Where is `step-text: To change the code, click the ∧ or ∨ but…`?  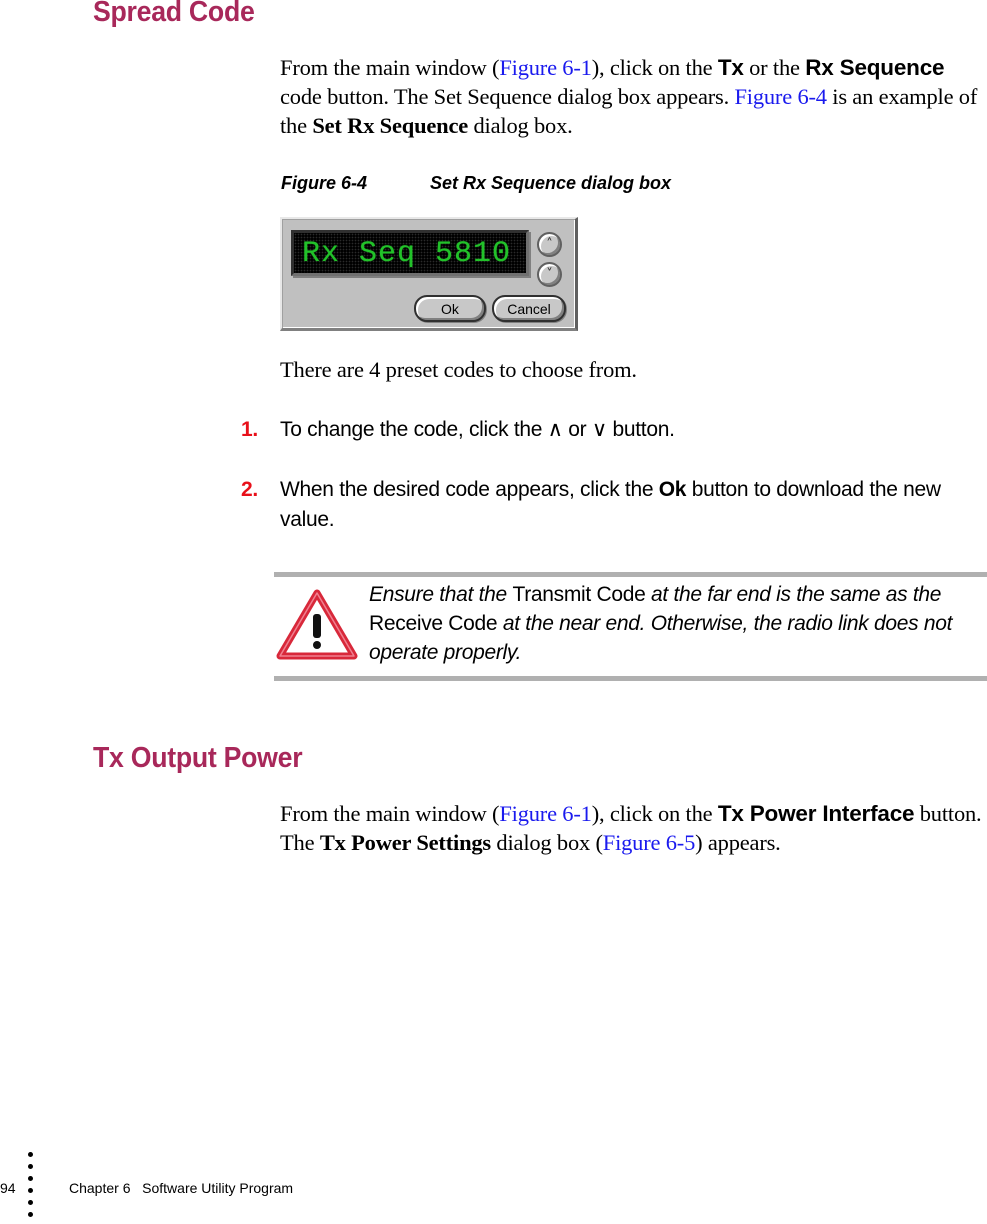 step-text: To change the code, click the ∧ or ∨ but… is located at coordinates (477, 429).